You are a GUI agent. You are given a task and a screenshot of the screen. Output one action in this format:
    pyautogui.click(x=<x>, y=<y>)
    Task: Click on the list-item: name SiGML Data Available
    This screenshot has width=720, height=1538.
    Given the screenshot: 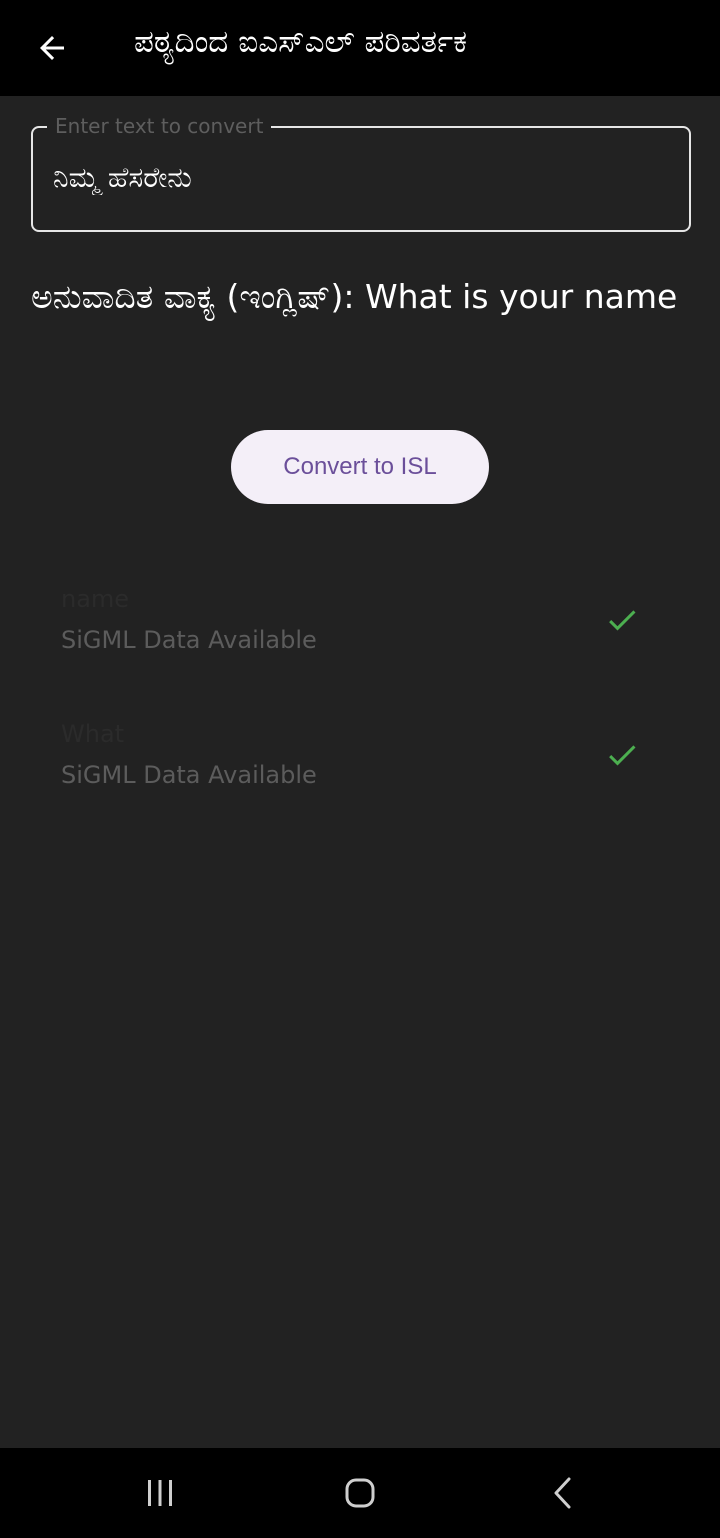 What is the action you would take?
    pyautogui.click(x=360, y=630)
    